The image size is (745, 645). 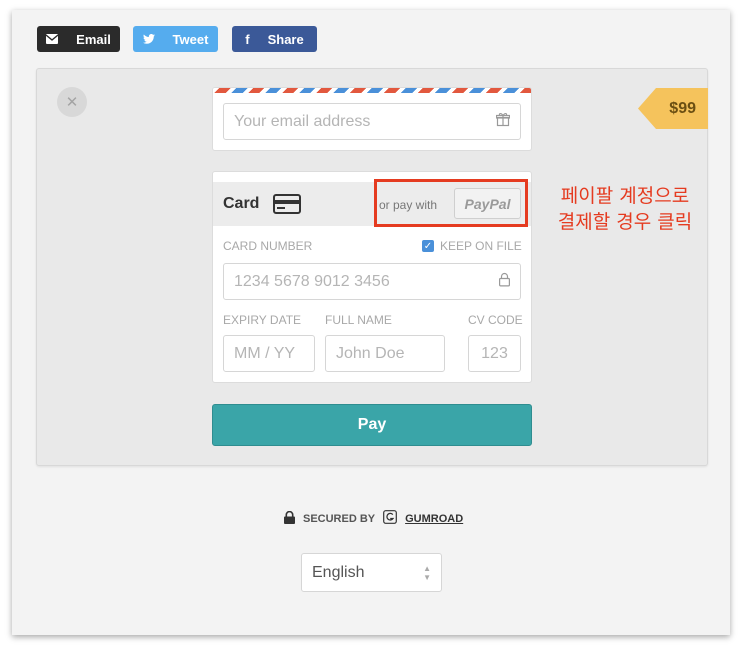 I want to click on language-select: English ▲ ▼, so click(x=371, y=572).